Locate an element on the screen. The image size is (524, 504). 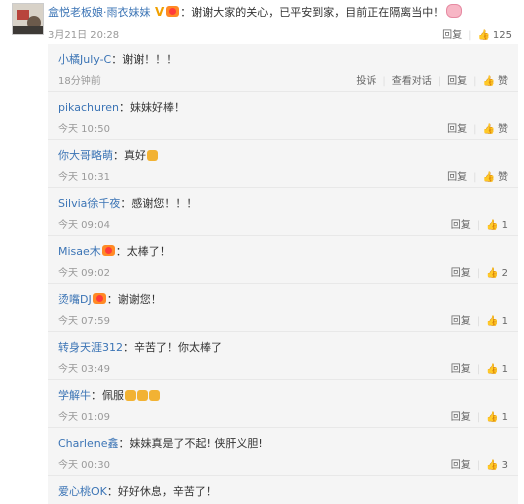
reply-item: 转身天涯312：辛苦了！你太棒了 今天 03:49 回复 | 👍 1 is located at coordinates (283, 356).